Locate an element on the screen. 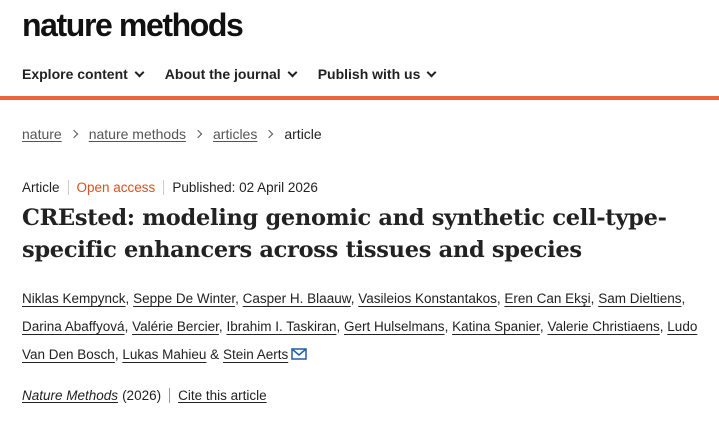  author-link: Ibrahim I. Taskiran is located at coordinates (281, 326).